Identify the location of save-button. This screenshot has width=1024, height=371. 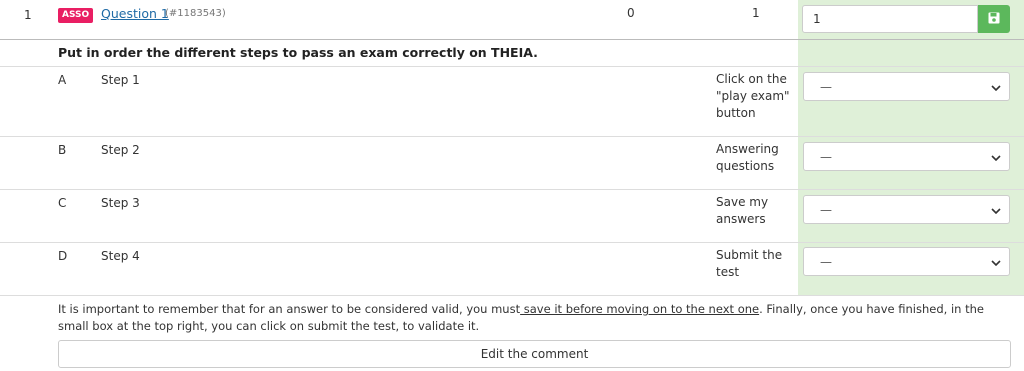
(994, 19).